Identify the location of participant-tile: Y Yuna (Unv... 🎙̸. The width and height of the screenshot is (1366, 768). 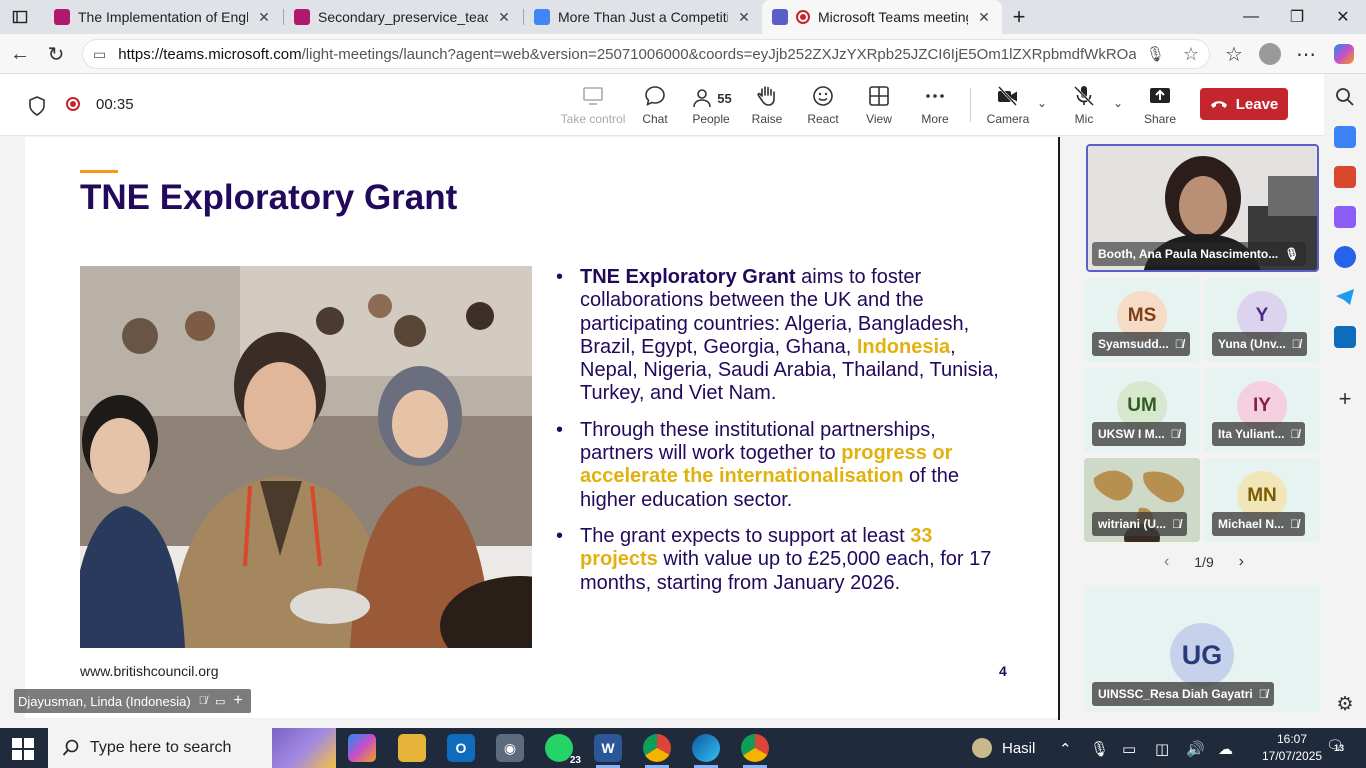
(1262, 320).